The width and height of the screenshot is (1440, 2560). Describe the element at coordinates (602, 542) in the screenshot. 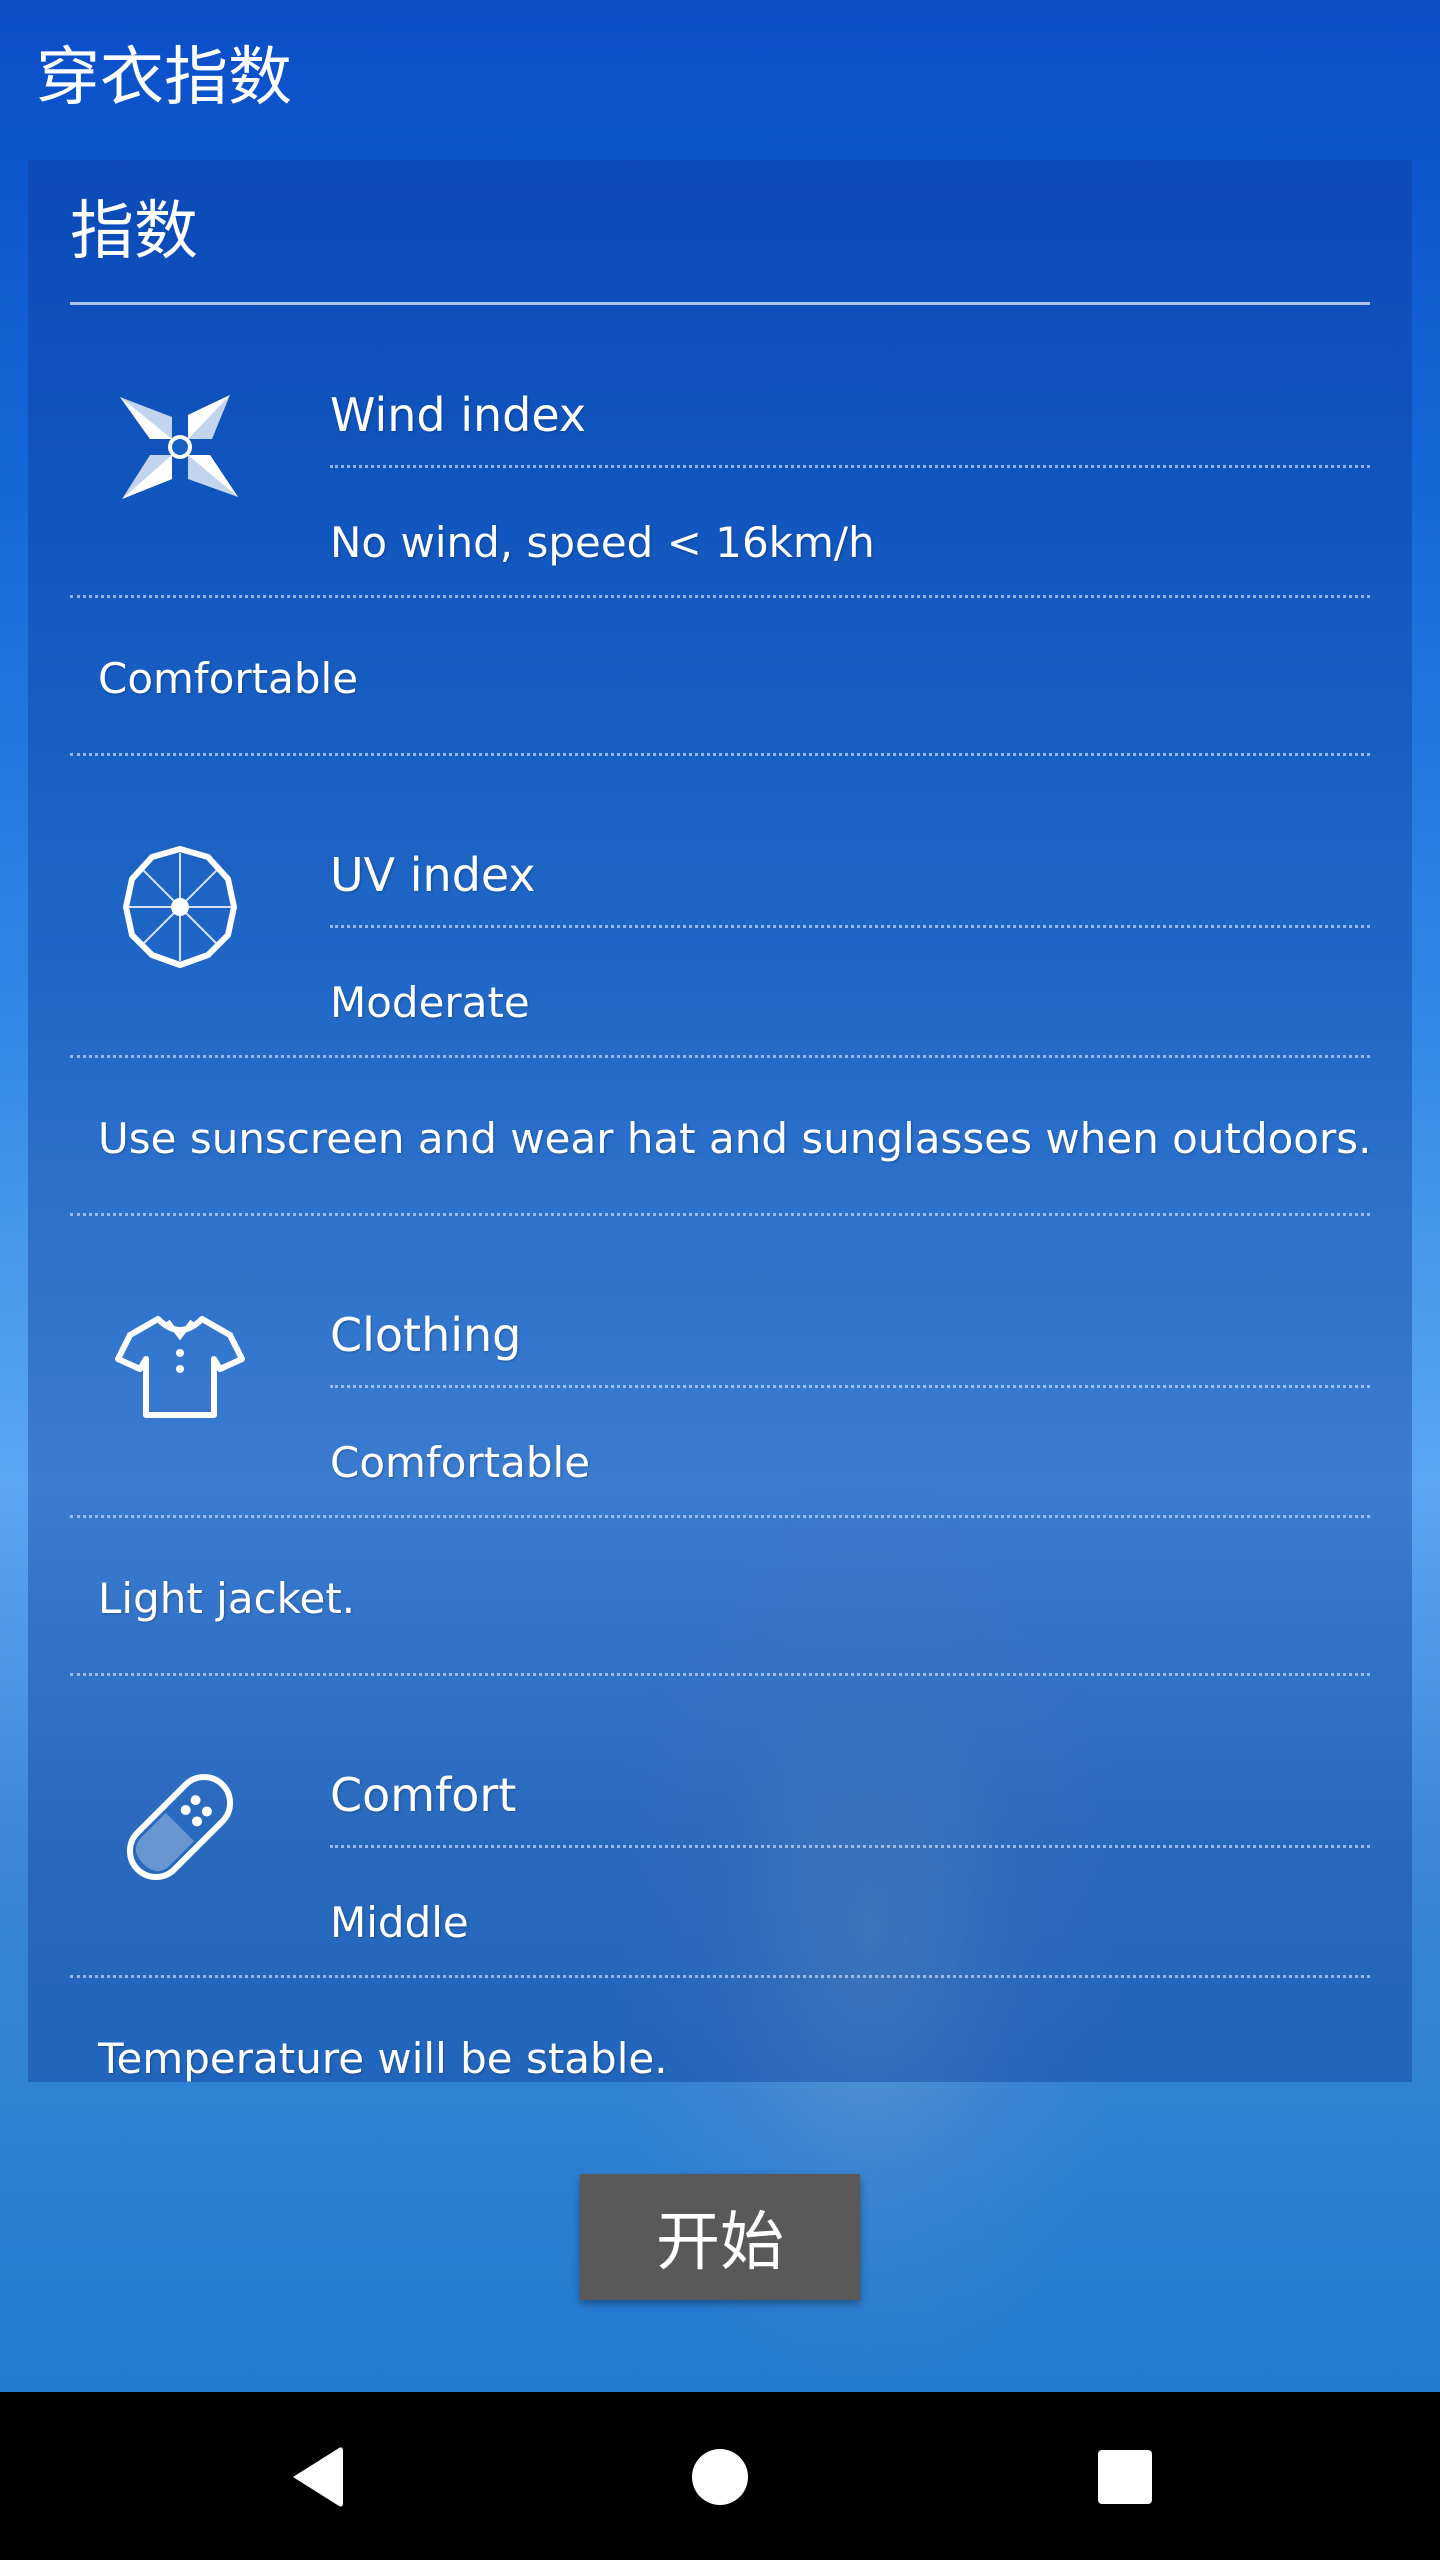

I see `item-value: No wind, speed < 16km/h` at that location.